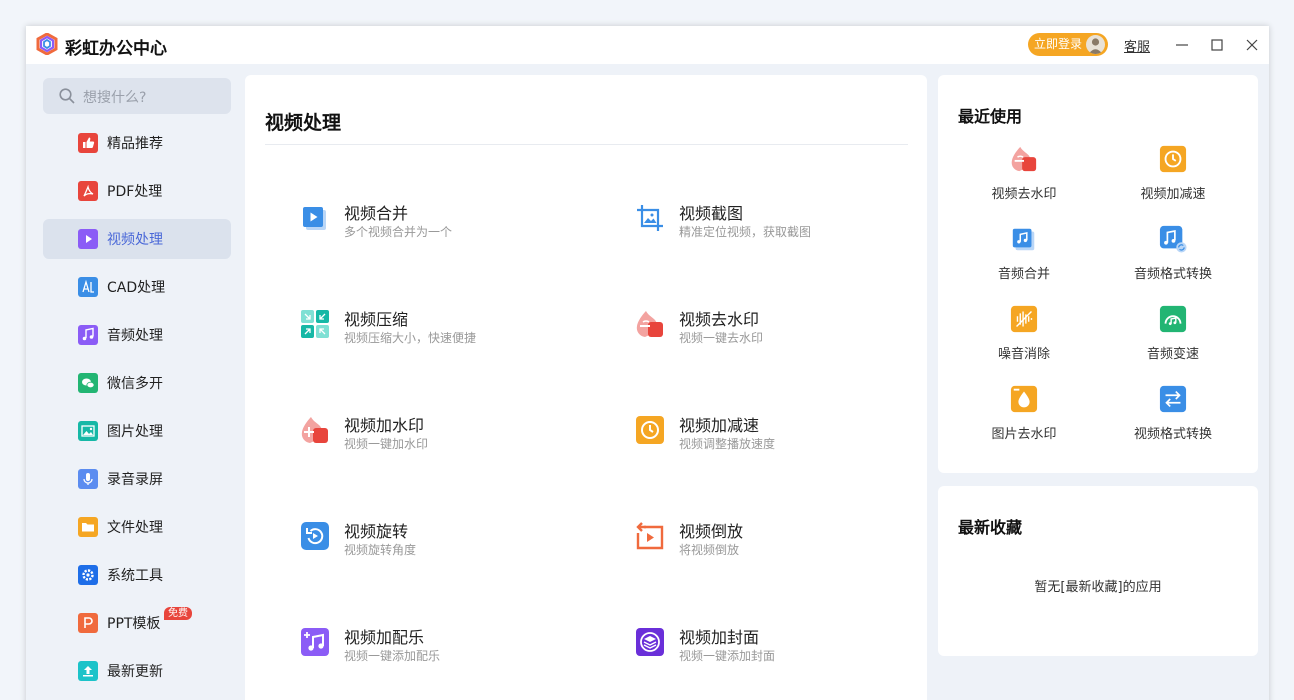  Describe the element at coordinates (1095, 44) in the screenshot. I see `avatar` at that location.